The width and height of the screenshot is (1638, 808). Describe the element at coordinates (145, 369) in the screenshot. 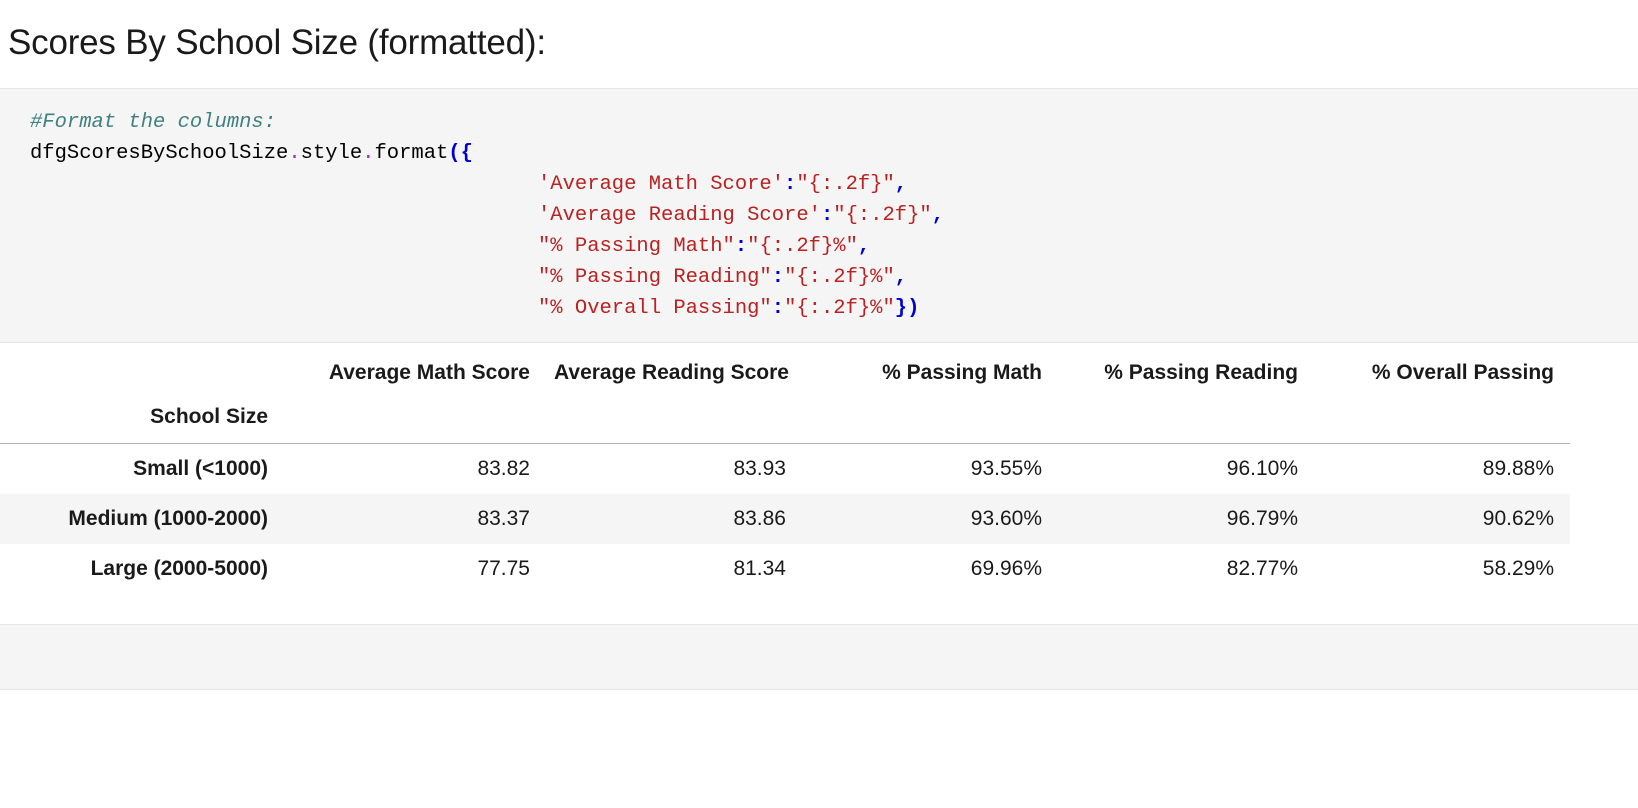

I see `header-corner-blank` at that location.